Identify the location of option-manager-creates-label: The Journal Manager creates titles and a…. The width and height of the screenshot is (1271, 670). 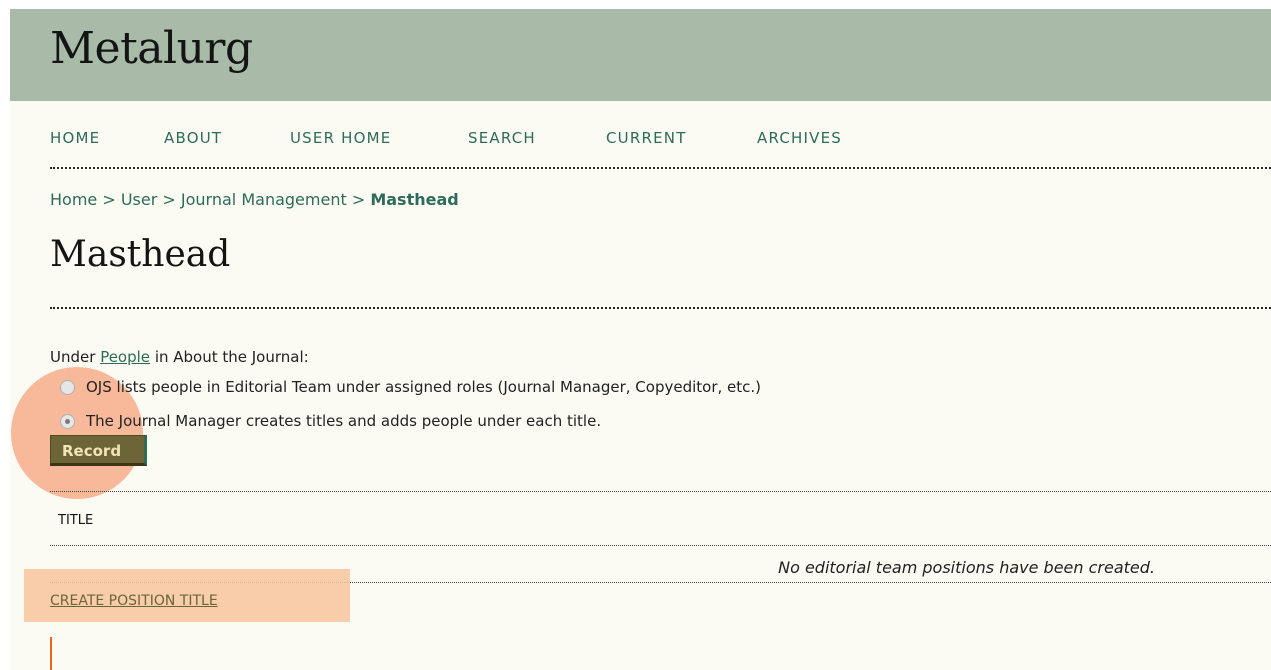
(344, 421).